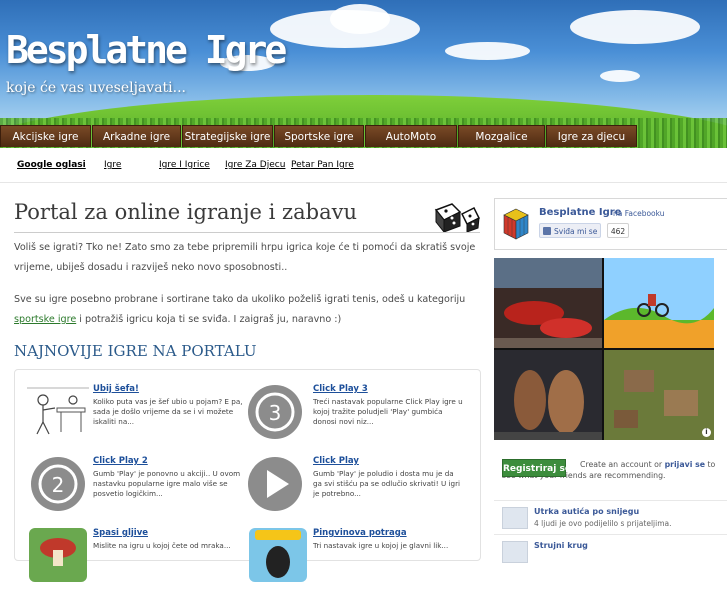 This screenshot has width=727, height=596. I want to click on section-heading: NAJNOVIJE IGRE NA PORTALU, so click(135, 351).